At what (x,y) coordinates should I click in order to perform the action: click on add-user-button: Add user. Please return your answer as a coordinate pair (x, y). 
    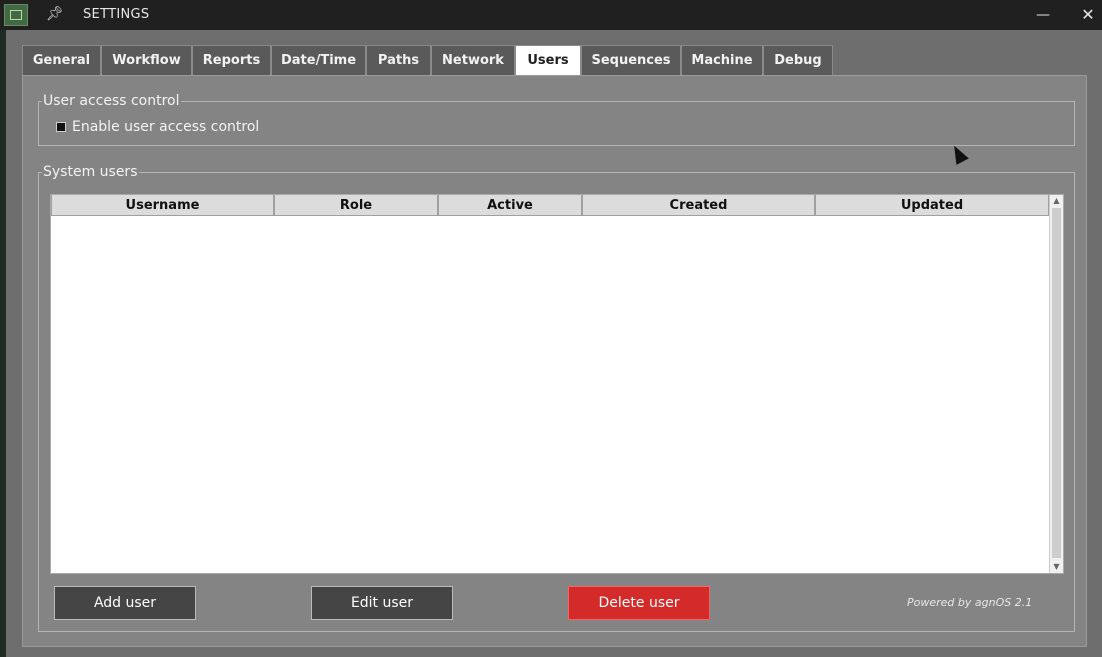
    Looking at the image, I should click on (125, 603).